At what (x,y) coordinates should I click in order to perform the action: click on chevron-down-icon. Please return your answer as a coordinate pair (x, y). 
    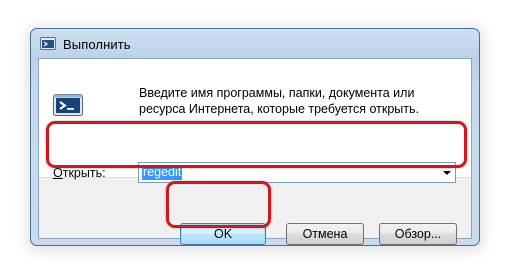
    Looking at the image, I should click on (447, 173).